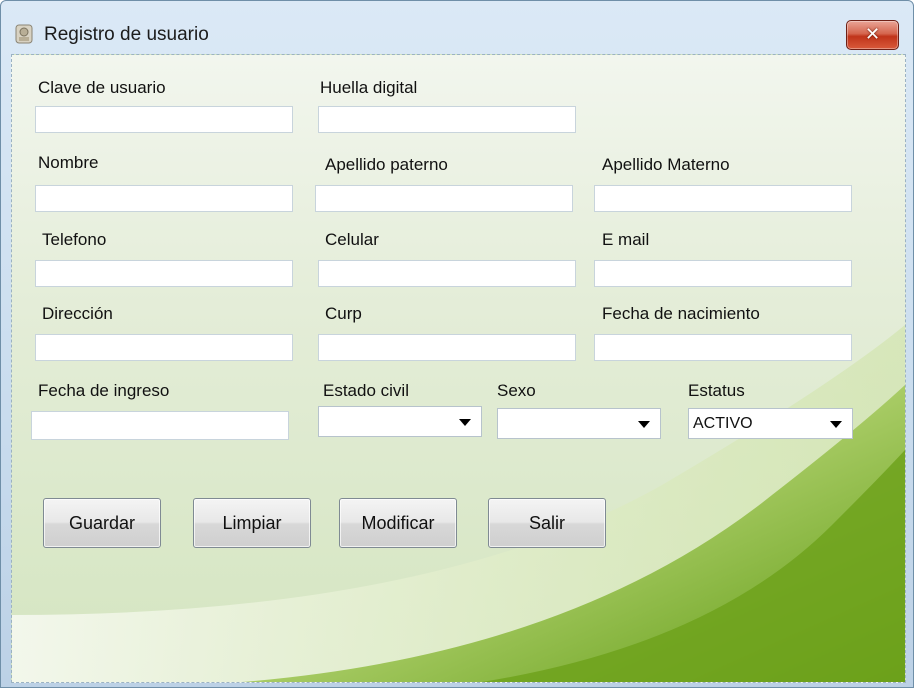 The width and height of the screenshot is (917, 690). I want to click on estatus-label: Estatus, so click(716, 390).